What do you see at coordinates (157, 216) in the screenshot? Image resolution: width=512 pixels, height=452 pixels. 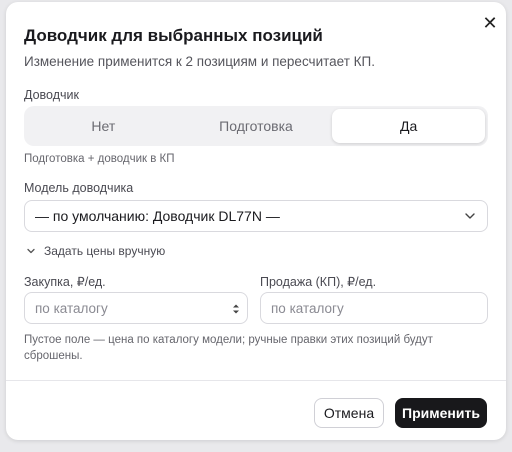 I see `model-select-value: — по умолчанию: Доводчик DL77N —` at bounding box center [157, 216].